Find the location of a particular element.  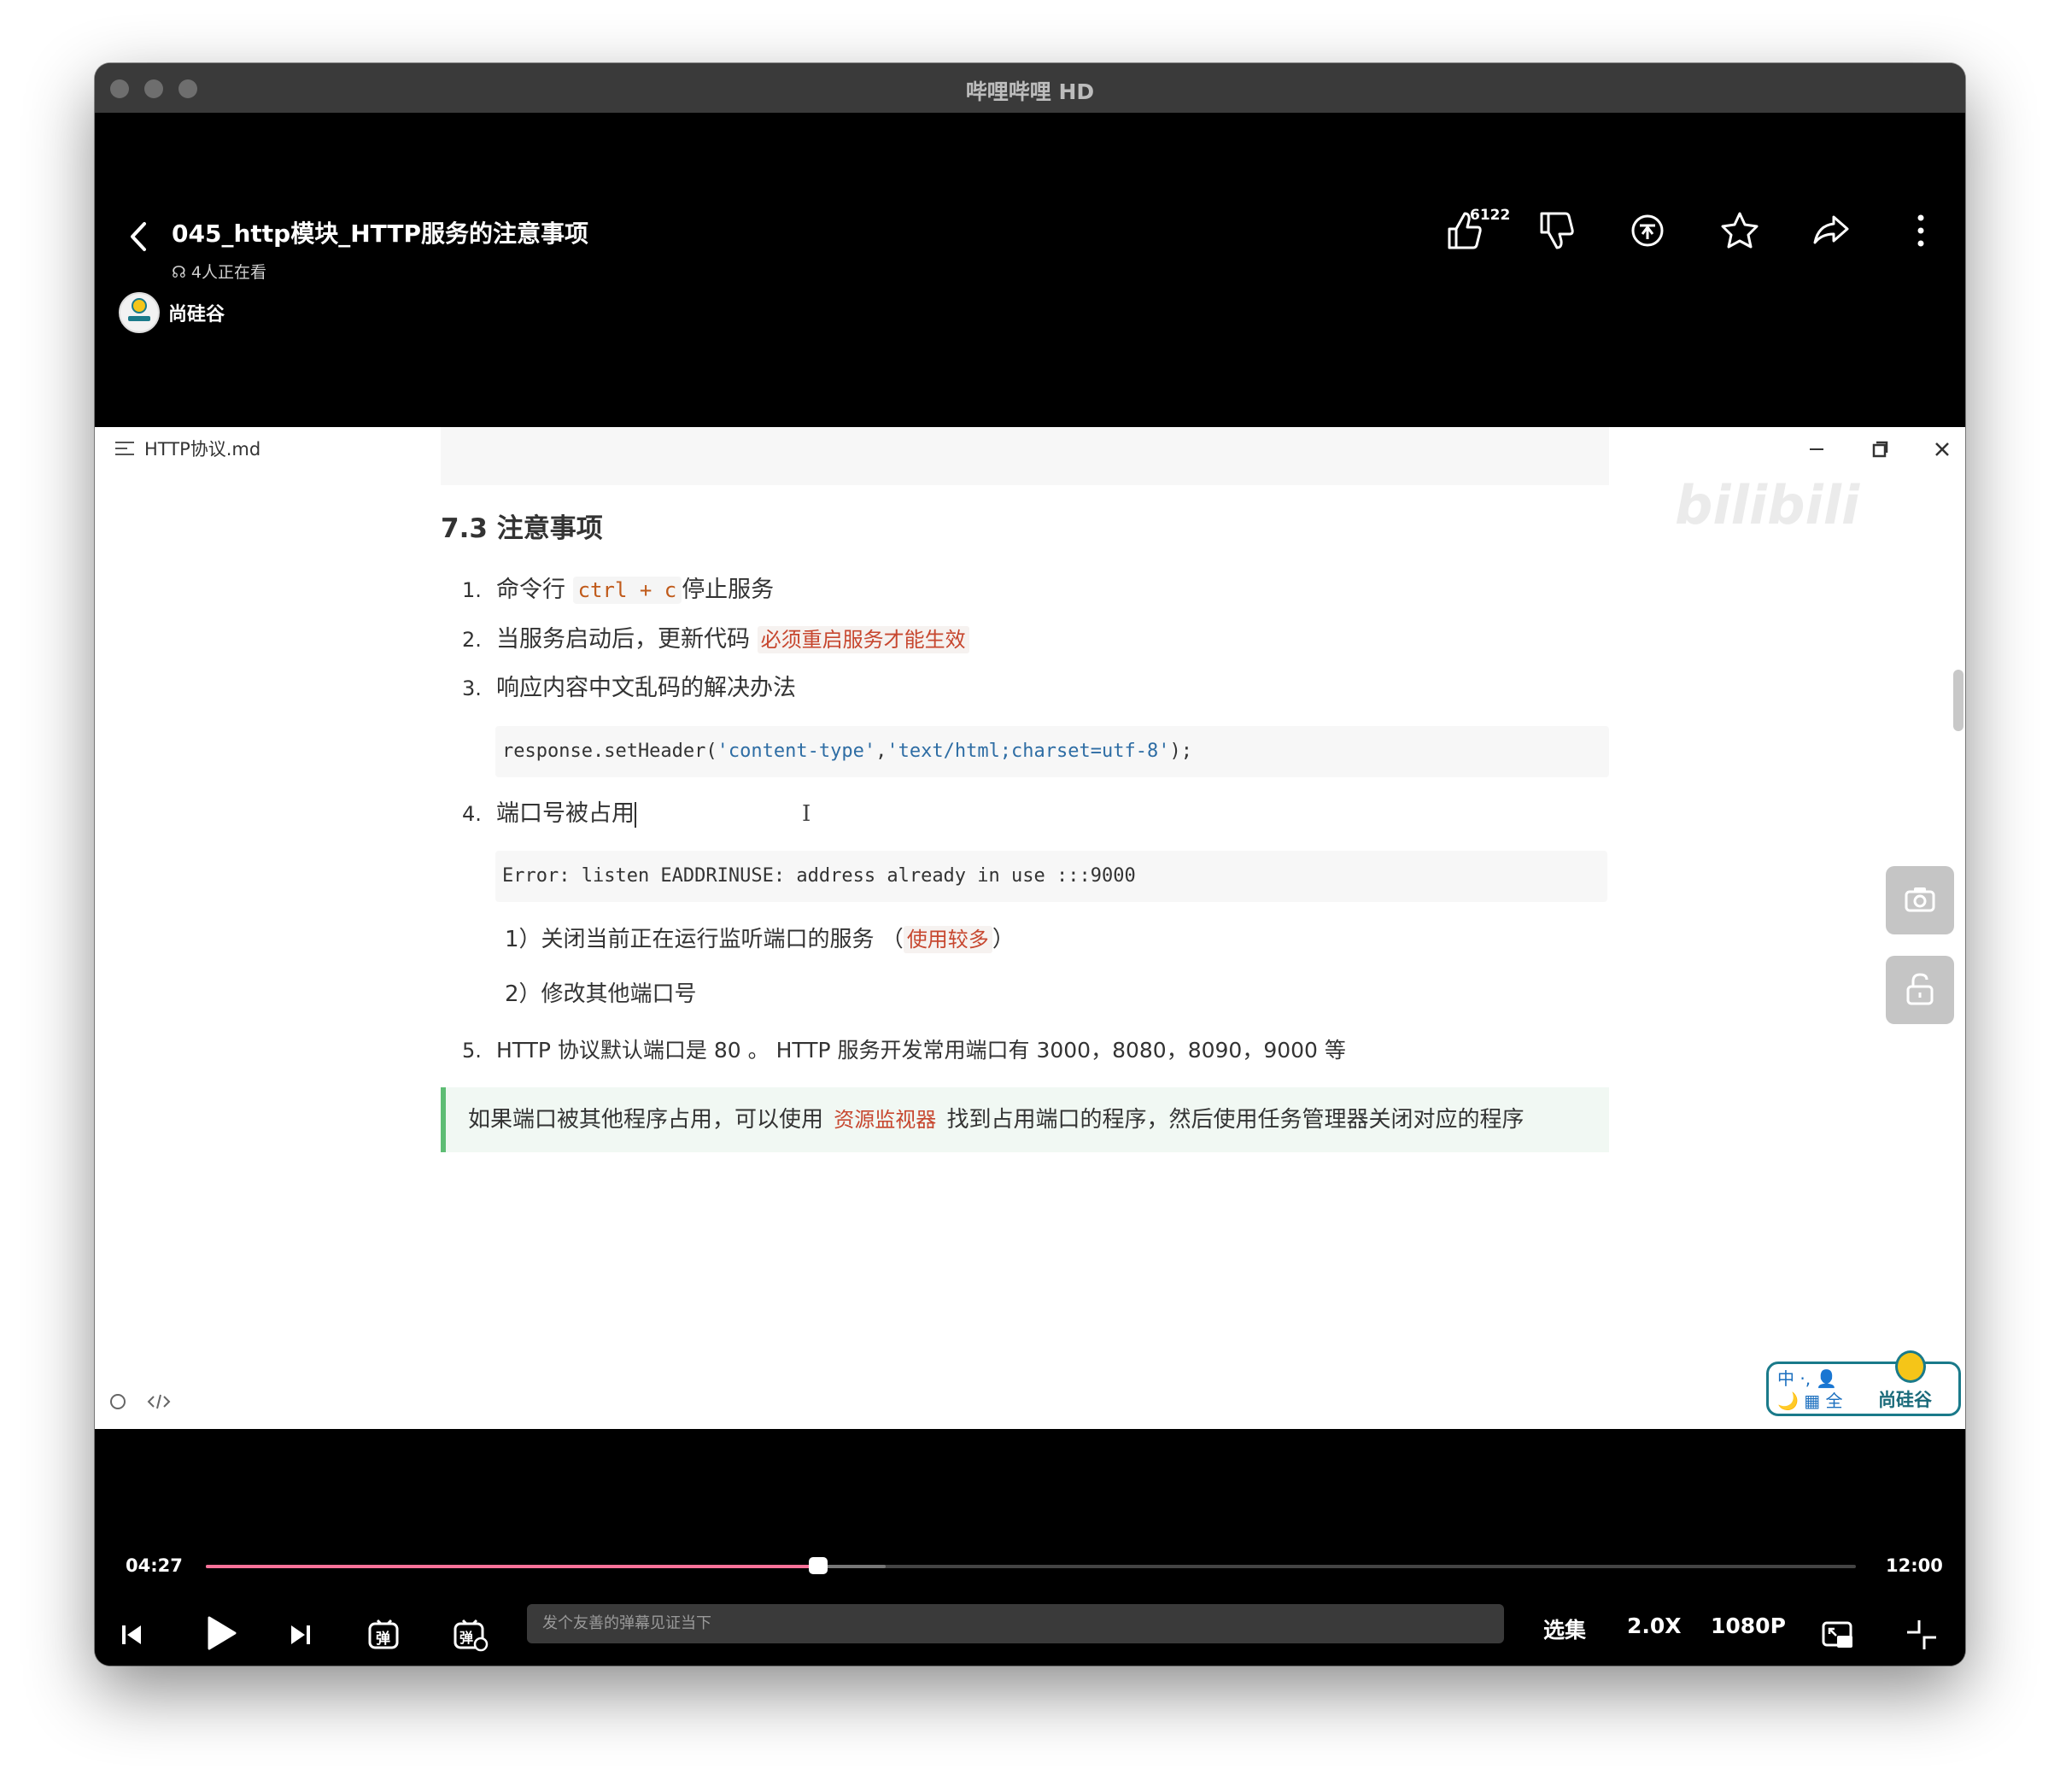

danmaku-toggle-icon: 弹 is located at coordinates (384, 1634).